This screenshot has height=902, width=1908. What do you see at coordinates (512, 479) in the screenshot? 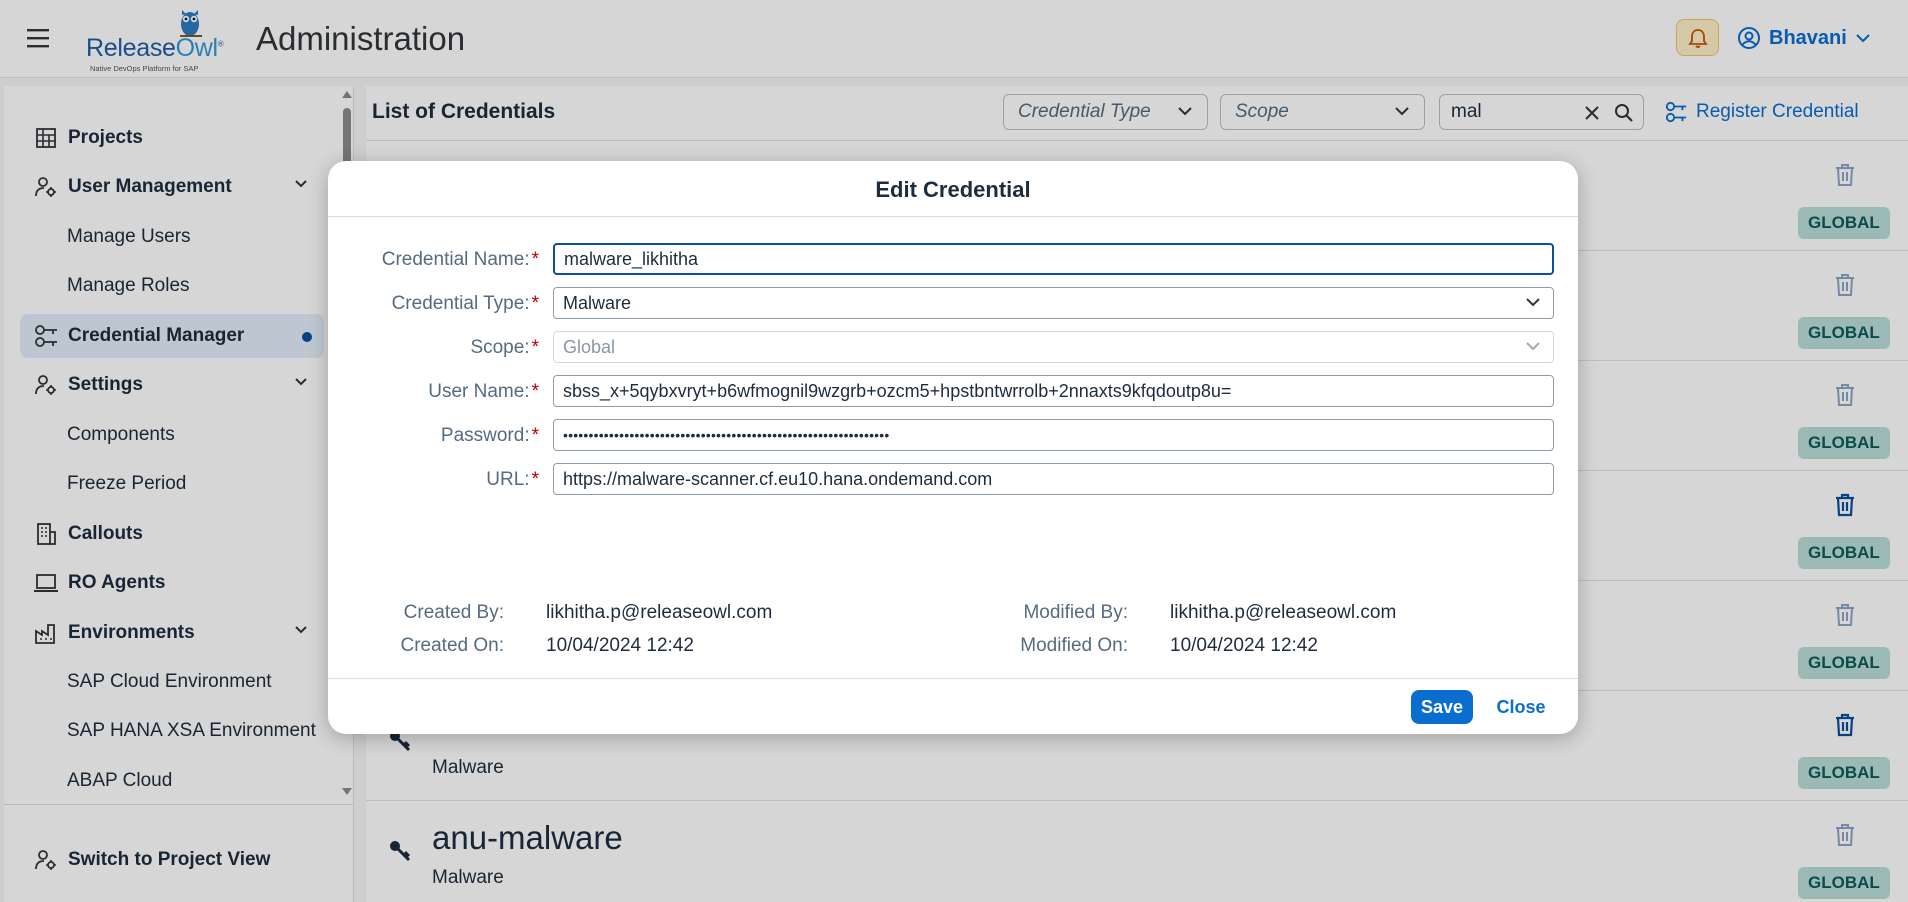
I see `url-label: URL: *` at bounding box center [512, 479].